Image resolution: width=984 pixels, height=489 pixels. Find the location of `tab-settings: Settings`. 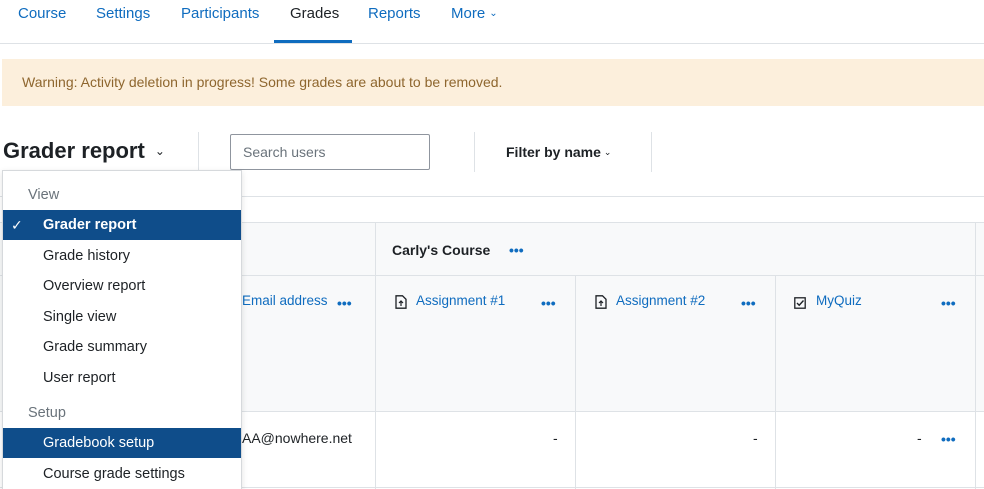

tab-settings: Settings is located at coordinates (123, 22).